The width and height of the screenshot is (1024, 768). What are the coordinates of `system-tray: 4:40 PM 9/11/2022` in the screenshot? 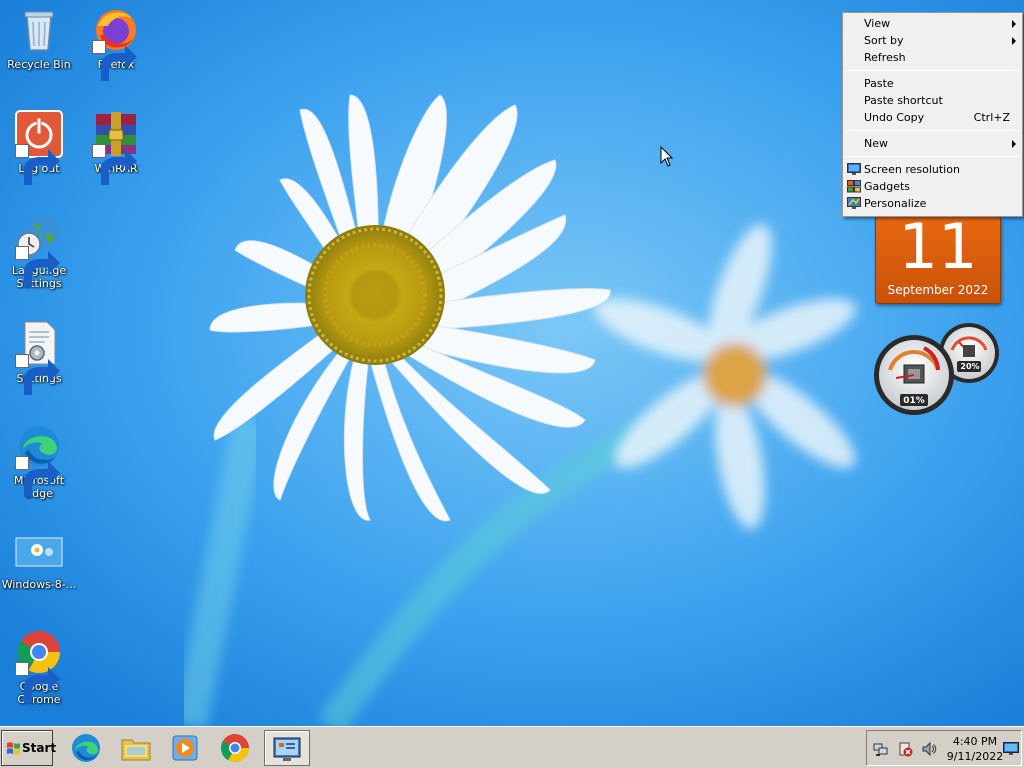 It's located at (944, 748).